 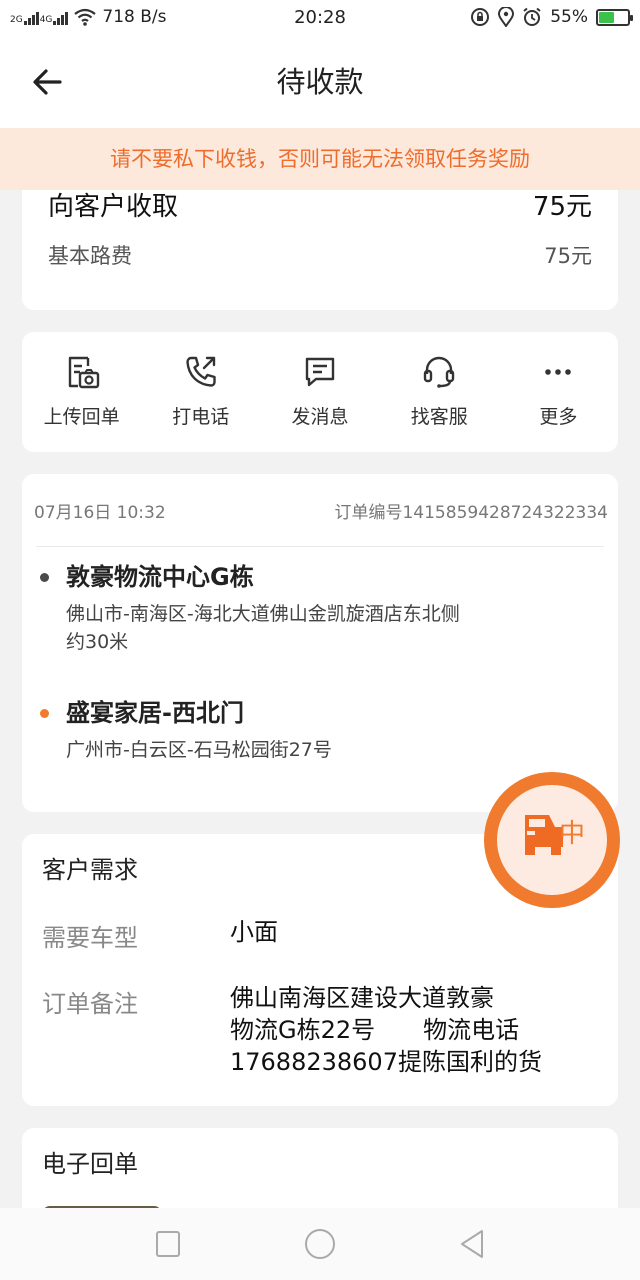 What do you see at coordinates (471, 510) in the screenshot?
I see `order-number: 订单编号1415859428724322334` at bounding box center [471, 510].